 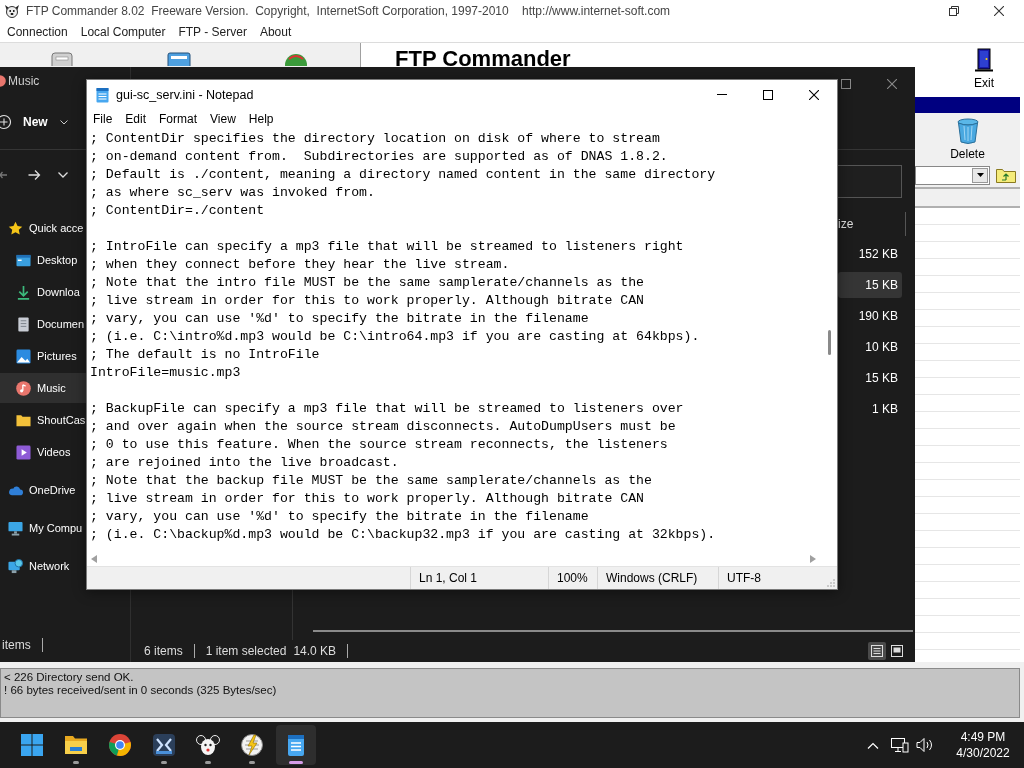 I want to click on menu-item: Edit, so click(x=136, y=119).